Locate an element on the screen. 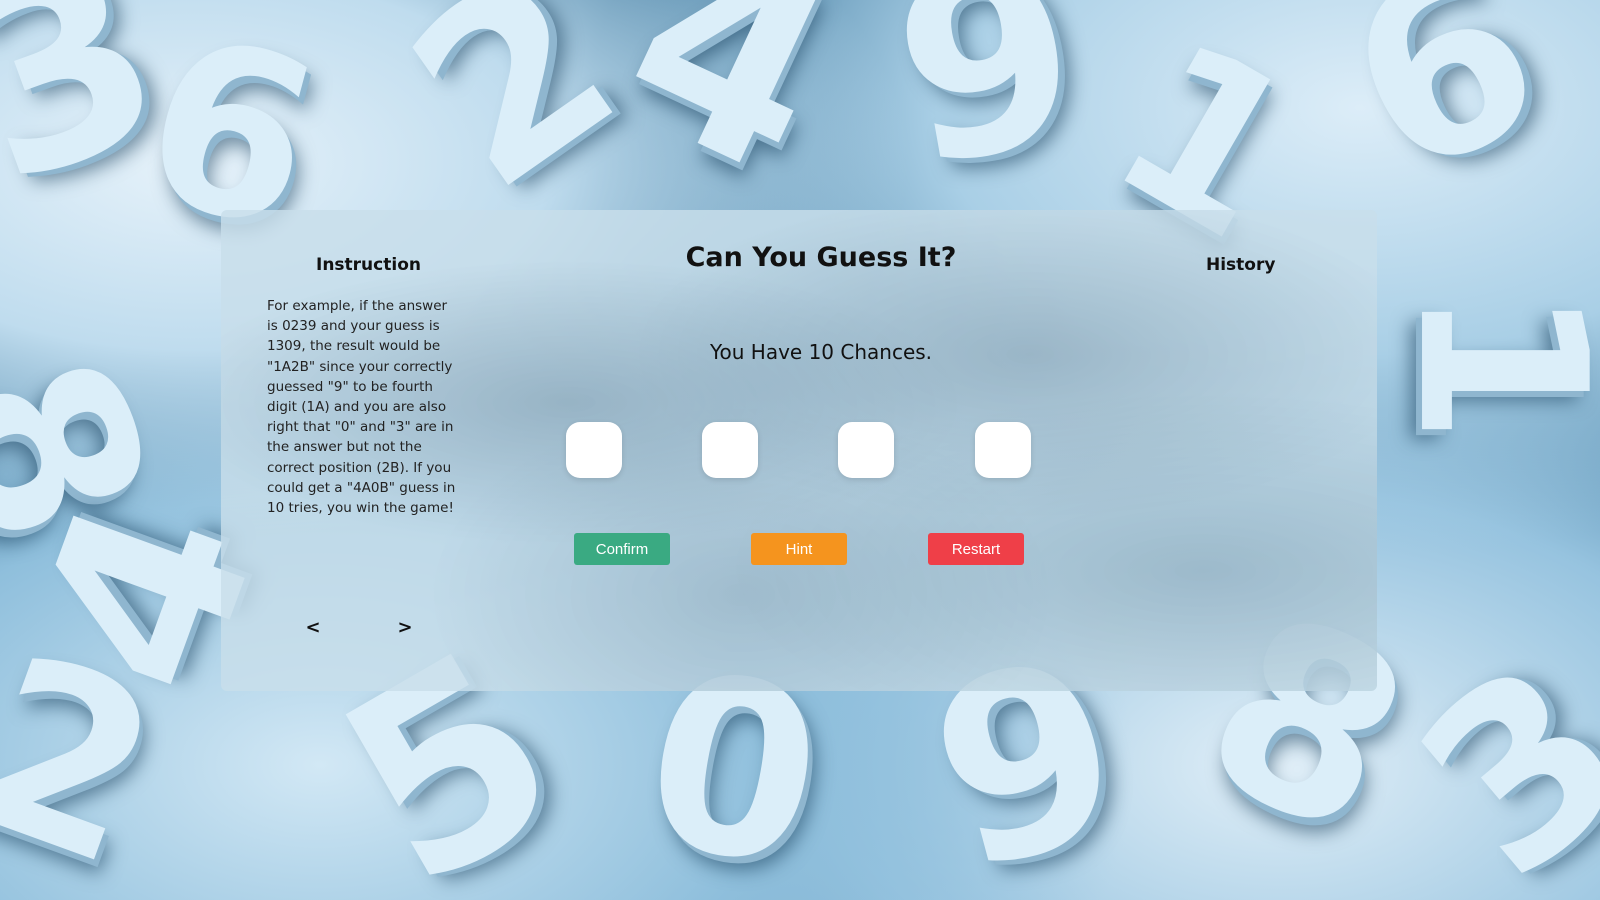  restart-button: Restart is located at coordinates (976, 549).